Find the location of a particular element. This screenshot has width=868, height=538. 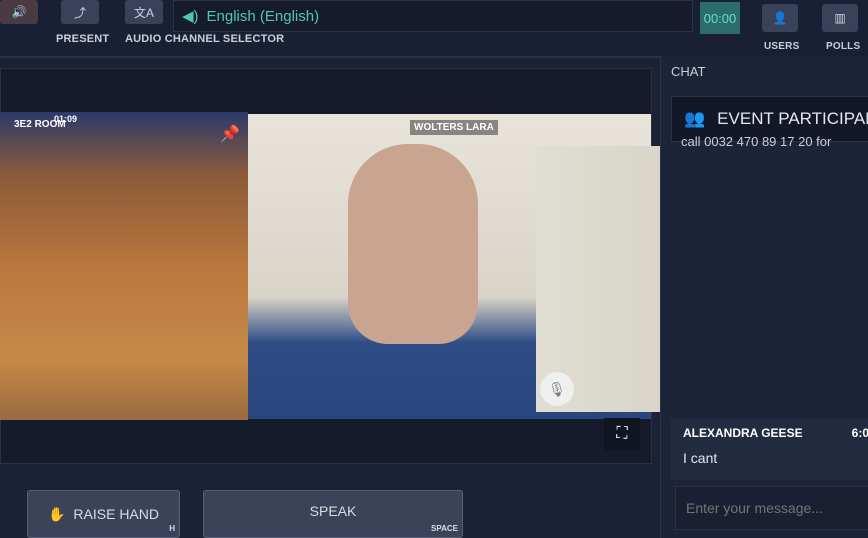

speak-button: SPEAK SPACE is located at coordinates (333, 514).